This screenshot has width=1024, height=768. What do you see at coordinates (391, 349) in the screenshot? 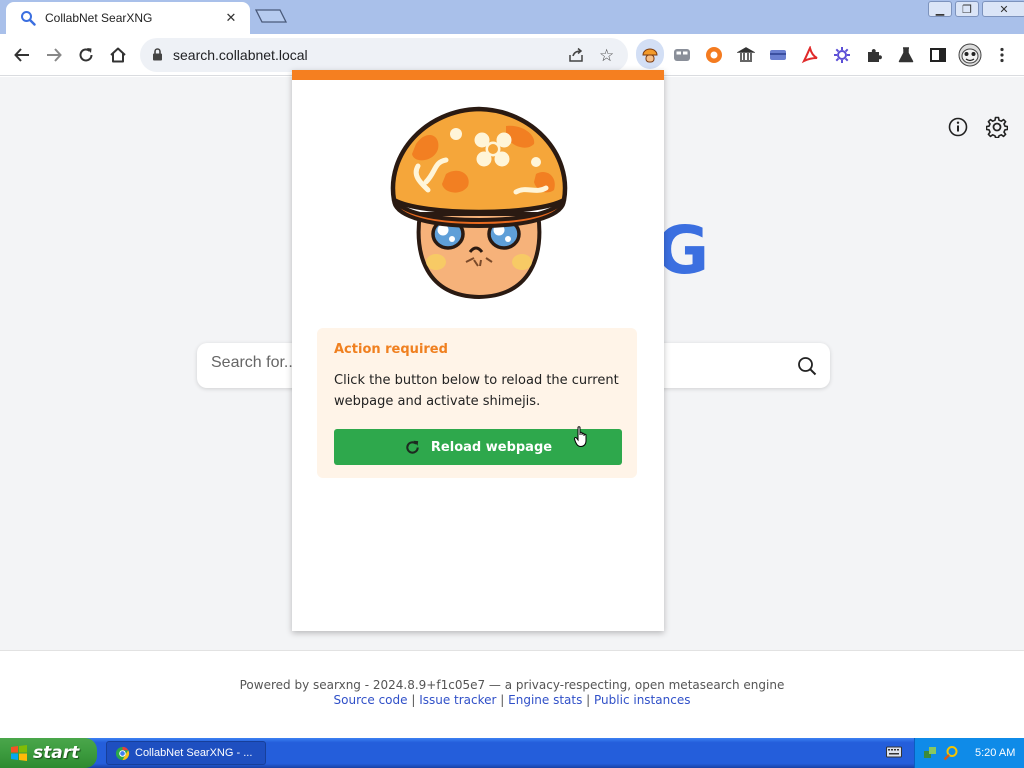
I see `notice-title: Action required` at bounding box center [391, 349].